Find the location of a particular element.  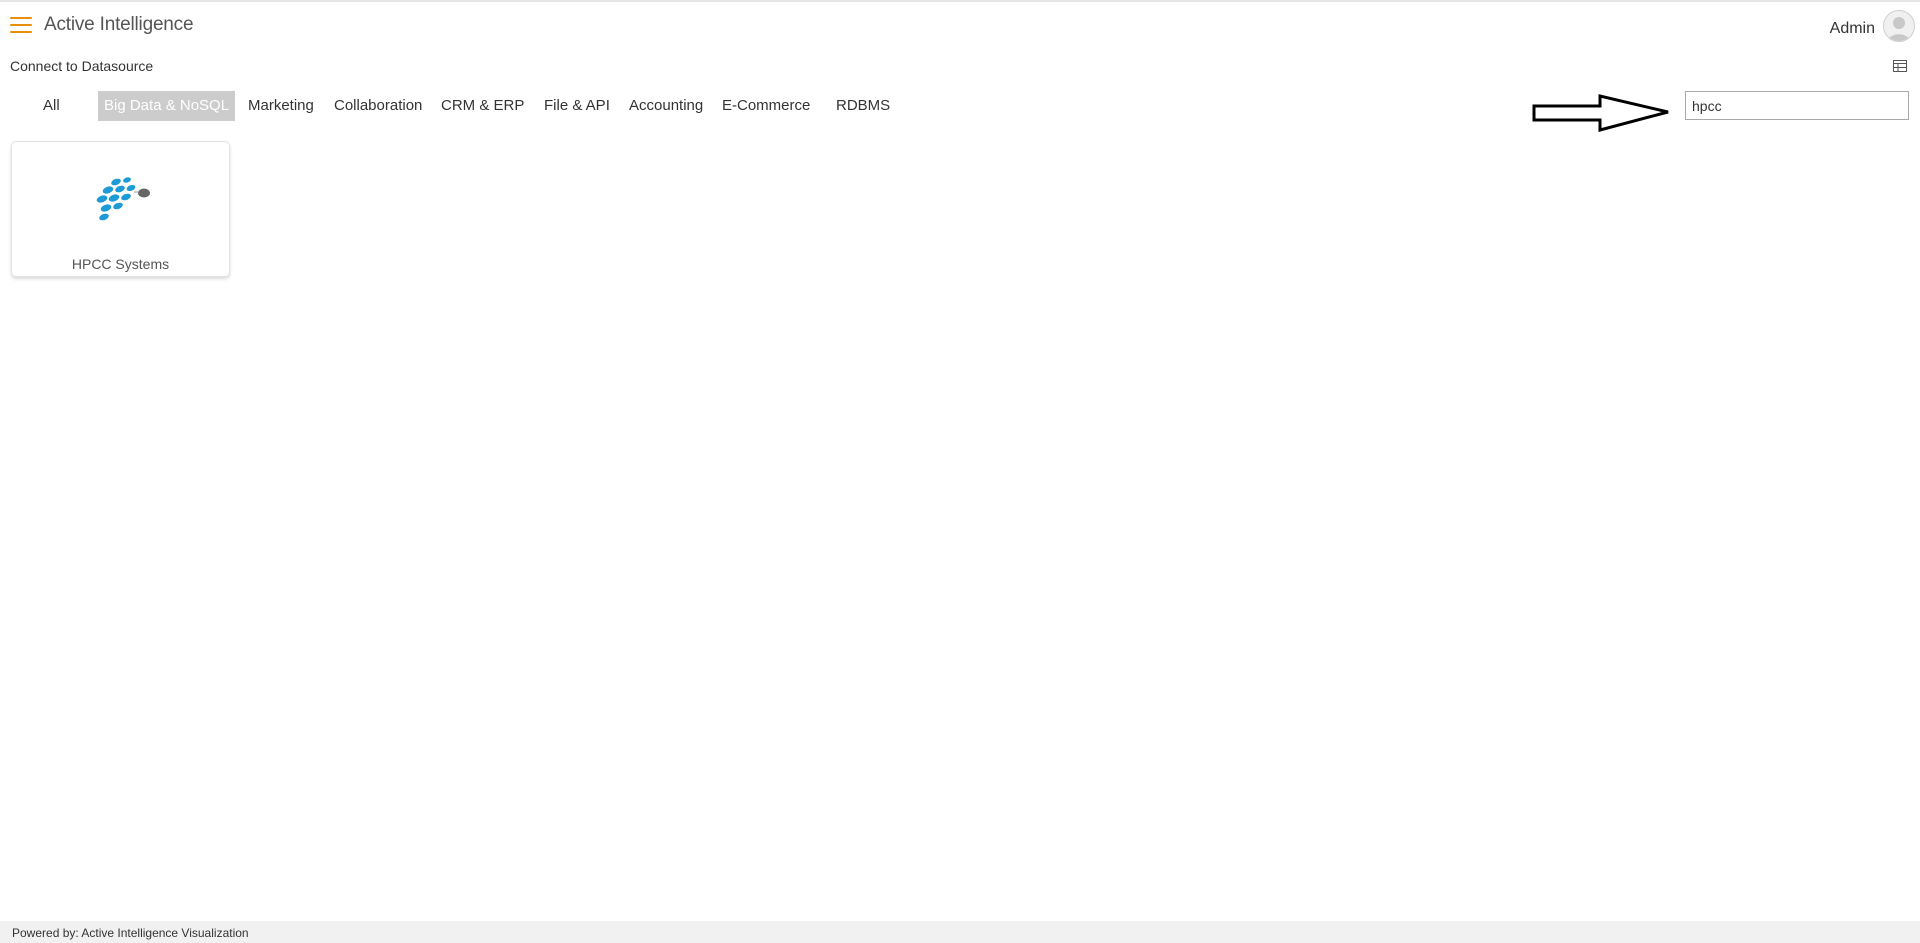

datasource-card-label: HPCC Systems is located at coordinates (120, 264).